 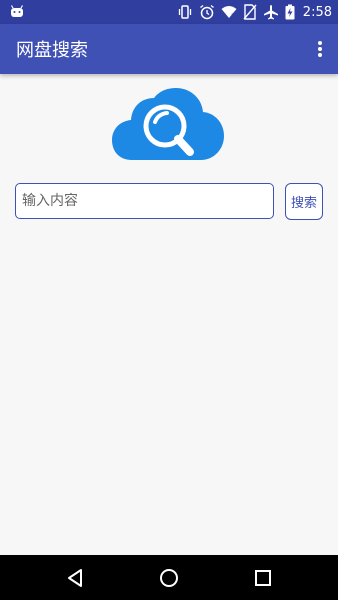 I want to click on app-bar: 网盘搜索, so click(x=169, y=49).